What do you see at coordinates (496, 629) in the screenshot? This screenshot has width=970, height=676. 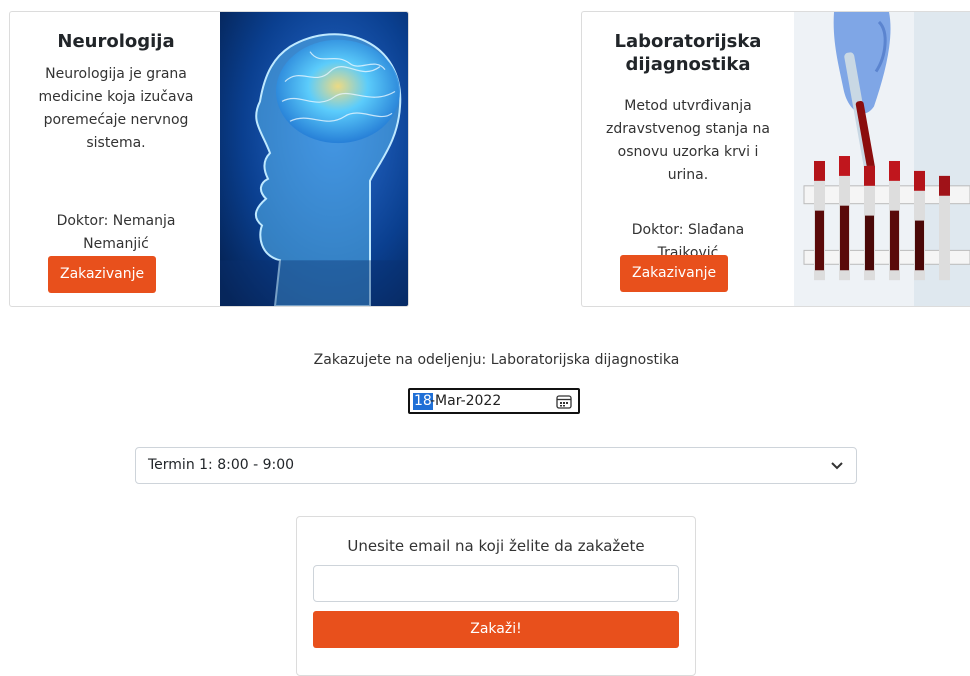 I see `submit-booking-button: Zakaži!` at bounding box center [496, 629].